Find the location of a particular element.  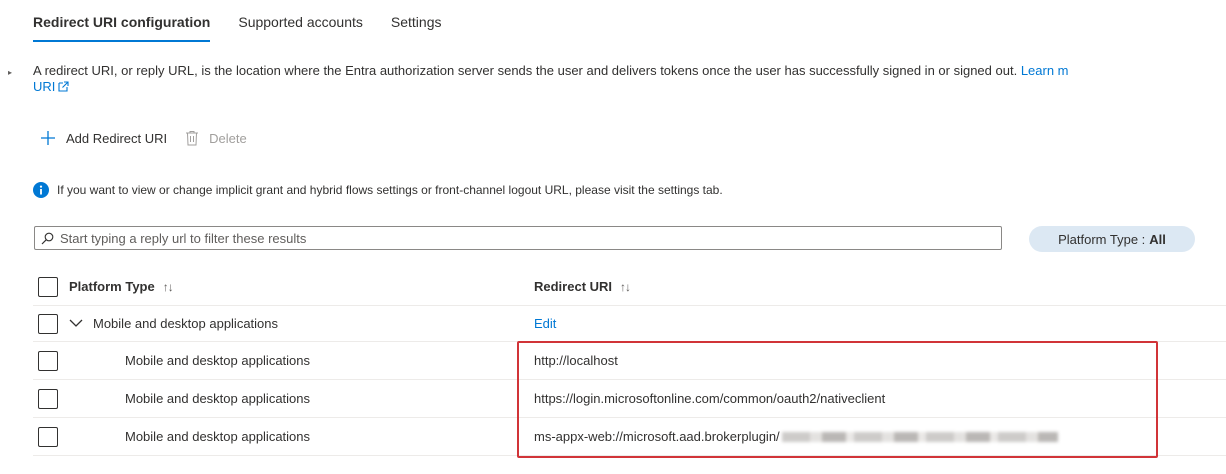

redirect-uri-cell: http://localhost is located at coordinates (576, 360).